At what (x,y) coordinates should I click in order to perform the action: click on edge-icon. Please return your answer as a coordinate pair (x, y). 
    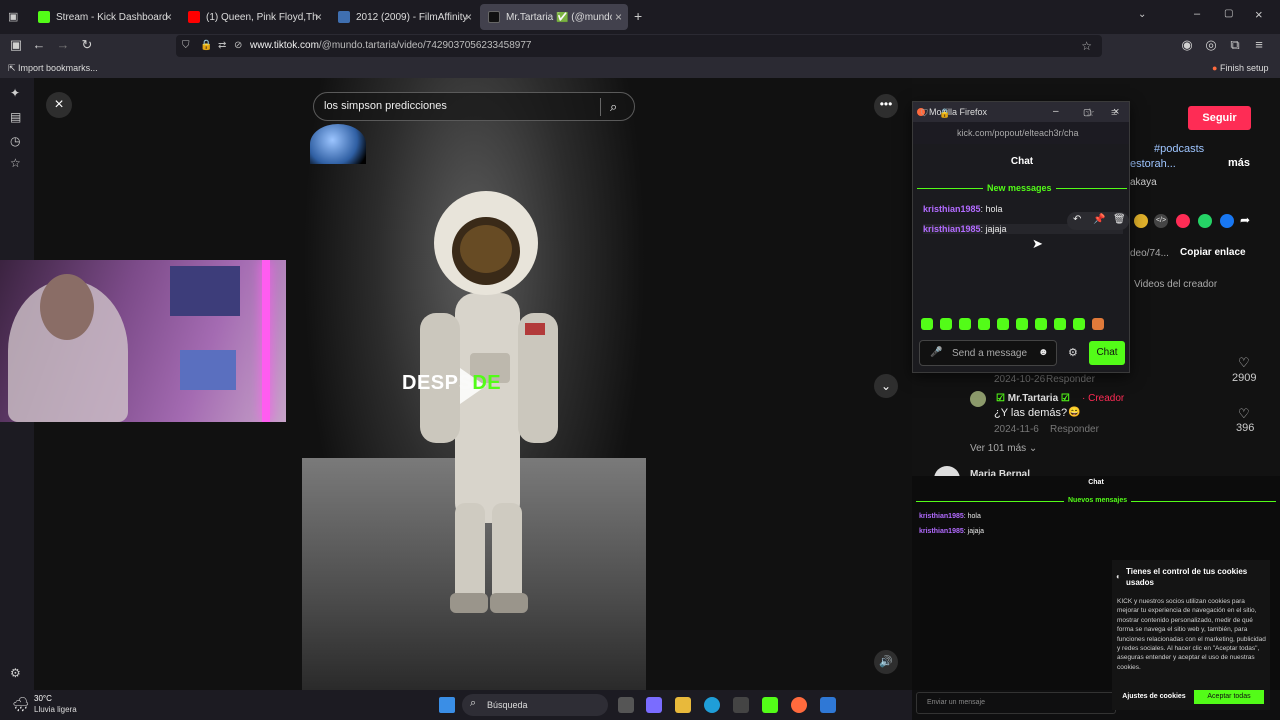
    Looking at the image, I should click on (712, 705).